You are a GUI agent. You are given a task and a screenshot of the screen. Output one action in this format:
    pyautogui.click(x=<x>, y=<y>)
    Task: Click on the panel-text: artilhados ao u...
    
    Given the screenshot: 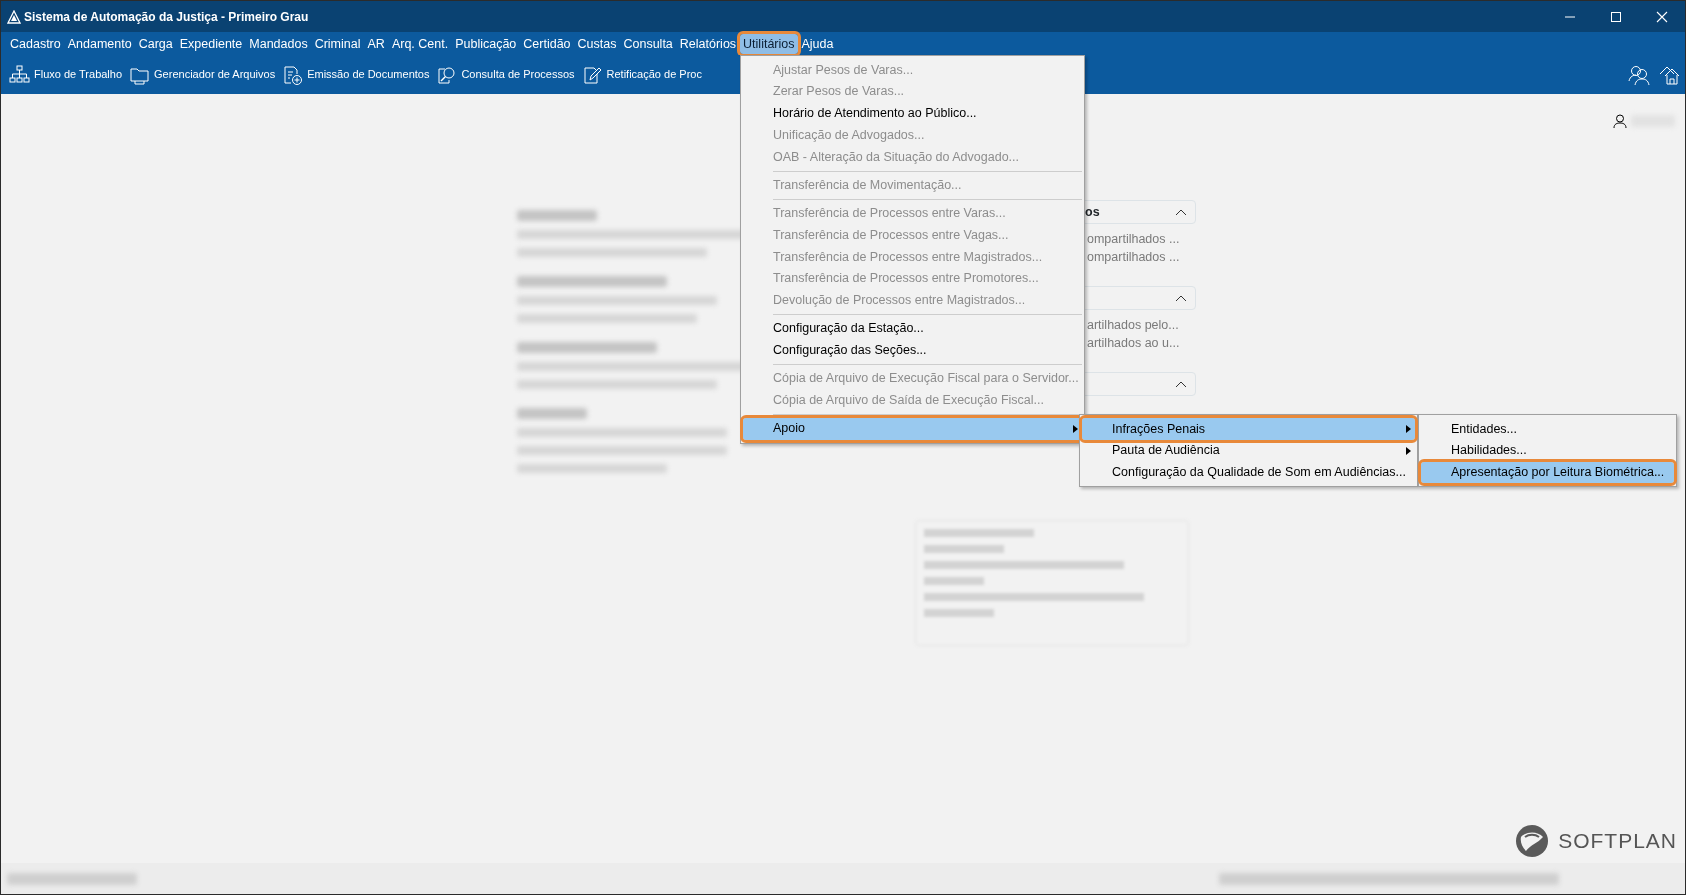 What is the action you would take?
    pyautogui.click(x=1133, y=343)
    